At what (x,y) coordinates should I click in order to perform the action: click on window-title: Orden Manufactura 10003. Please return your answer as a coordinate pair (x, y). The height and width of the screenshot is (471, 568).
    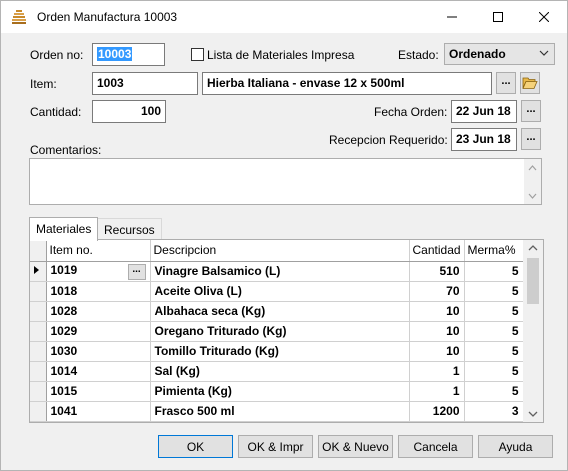
    Looking at the image, I should click on (107, 17).